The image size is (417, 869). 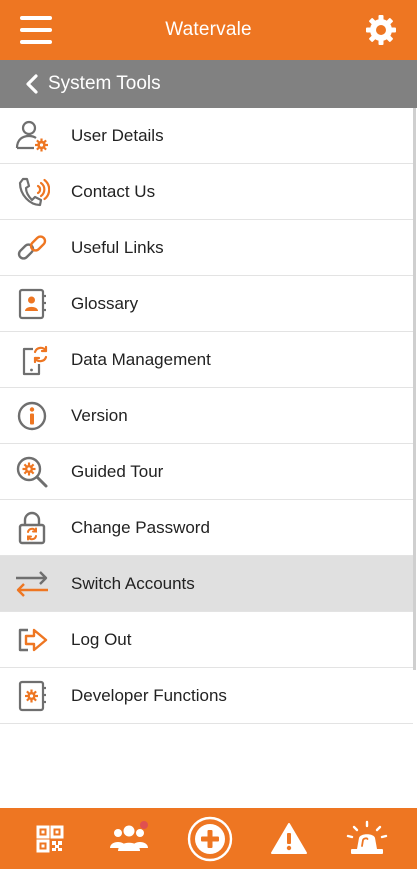 What do you see at coordinates (32, 696) in the screenshot?
I see `notebook-gear-icon` at bounding box center [32, 696].